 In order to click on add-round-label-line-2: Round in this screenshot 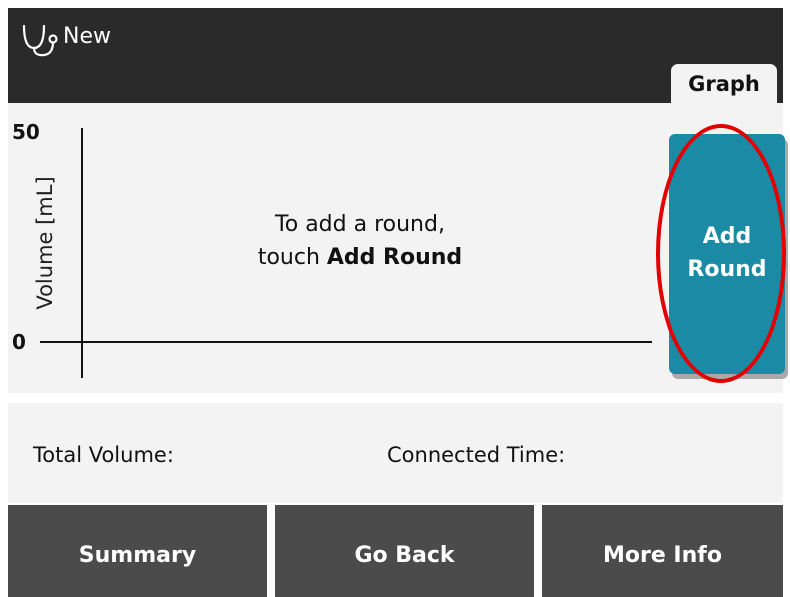, I will do `click(727, 269)`.